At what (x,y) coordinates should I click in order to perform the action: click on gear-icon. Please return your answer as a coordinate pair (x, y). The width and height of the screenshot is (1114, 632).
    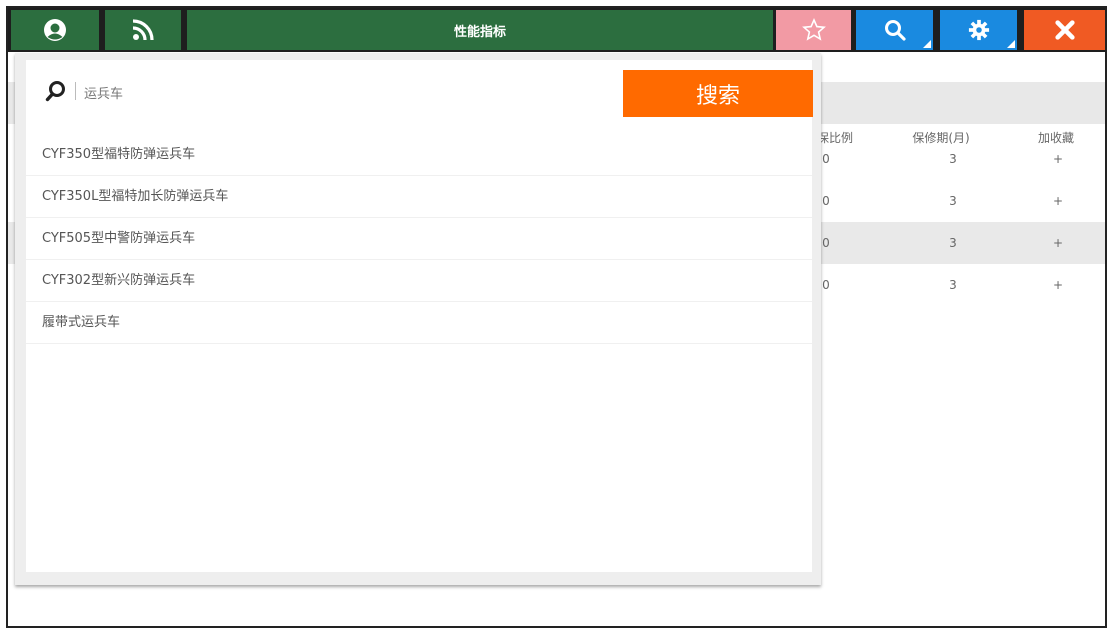
    Looking at the image, I should click on (979, 30).